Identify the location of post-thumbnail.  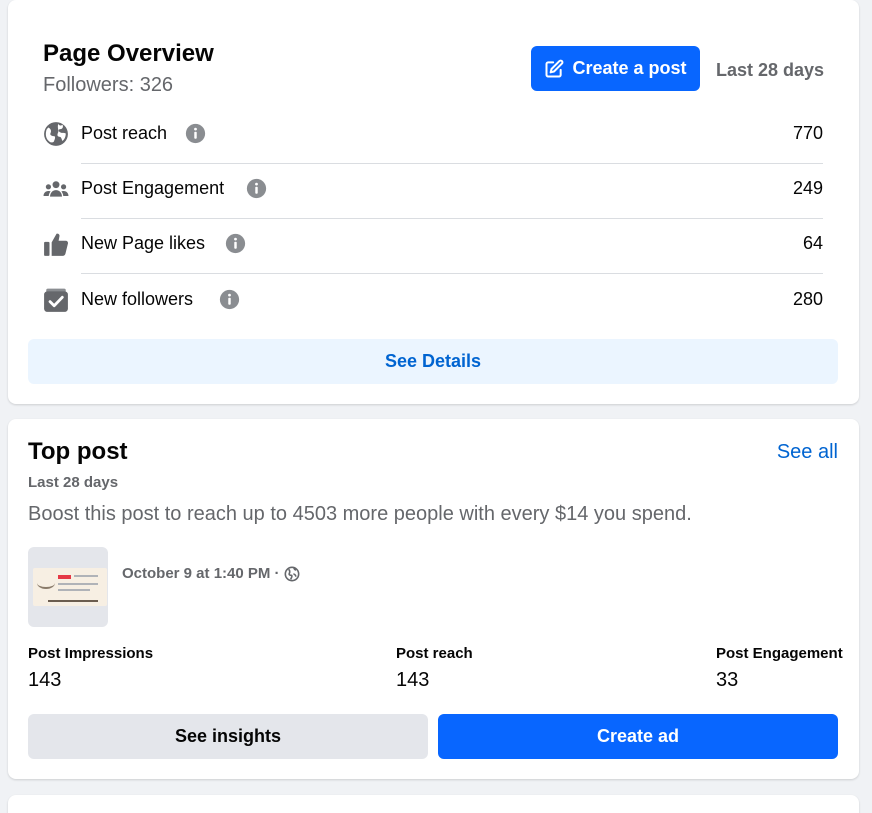
(68, 587).